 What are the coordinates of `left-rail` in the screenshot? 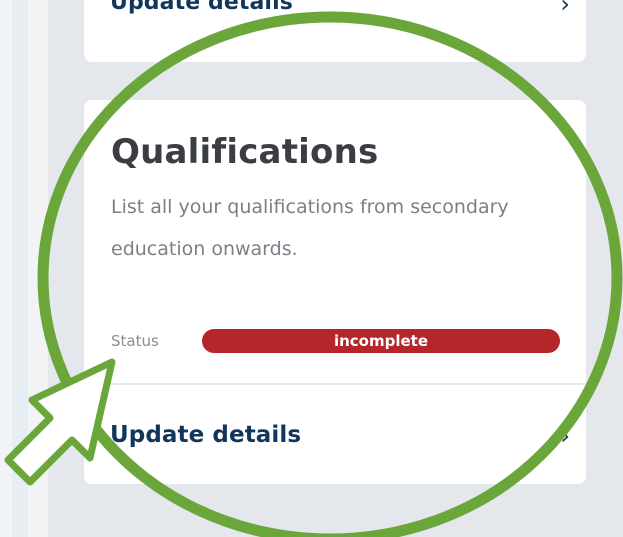 It's located at (20, 268).